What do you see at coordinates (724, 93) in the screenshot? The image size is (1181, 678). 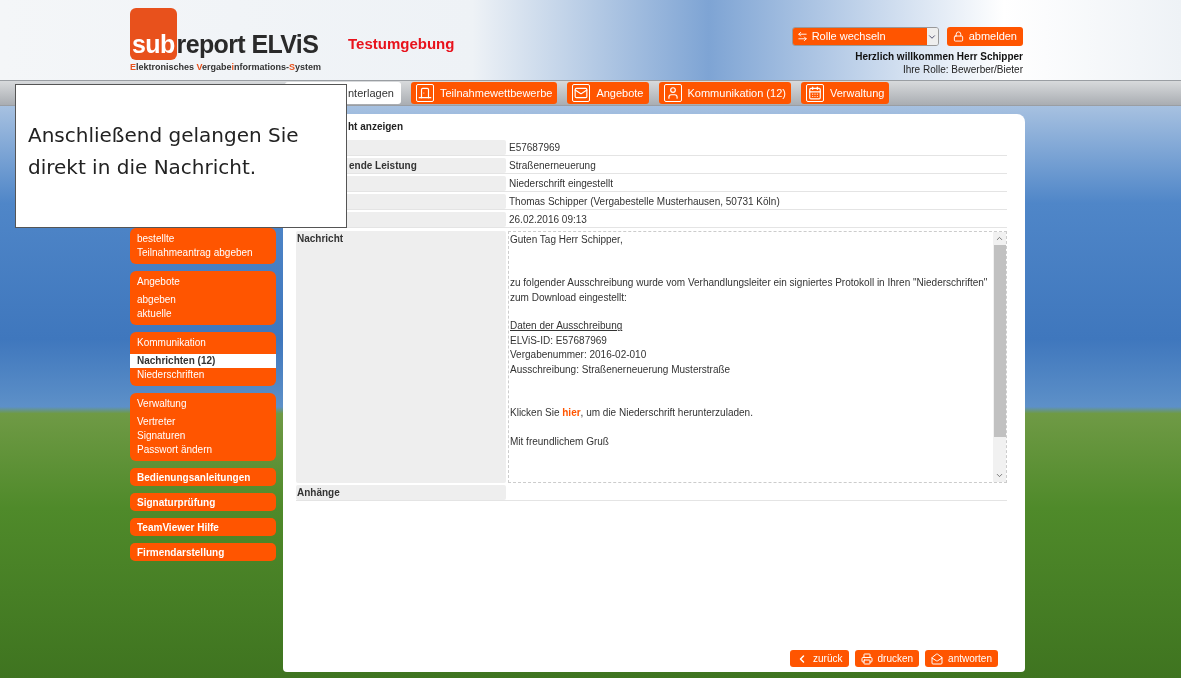 I see `nav-tab: Kommunikation (12)` at bounding box center [724, 93].